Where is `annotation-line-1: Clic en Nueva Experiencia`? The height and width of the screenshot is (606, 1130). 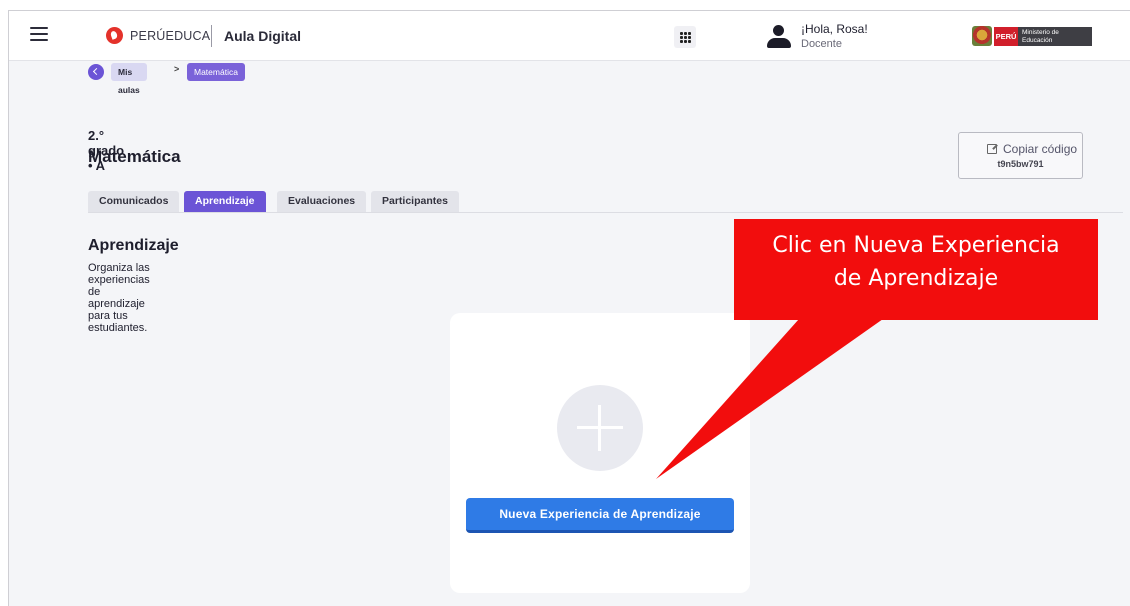 annotation-line-1: Clic en Nueva Experiencia is located at coordinates (916, 245).